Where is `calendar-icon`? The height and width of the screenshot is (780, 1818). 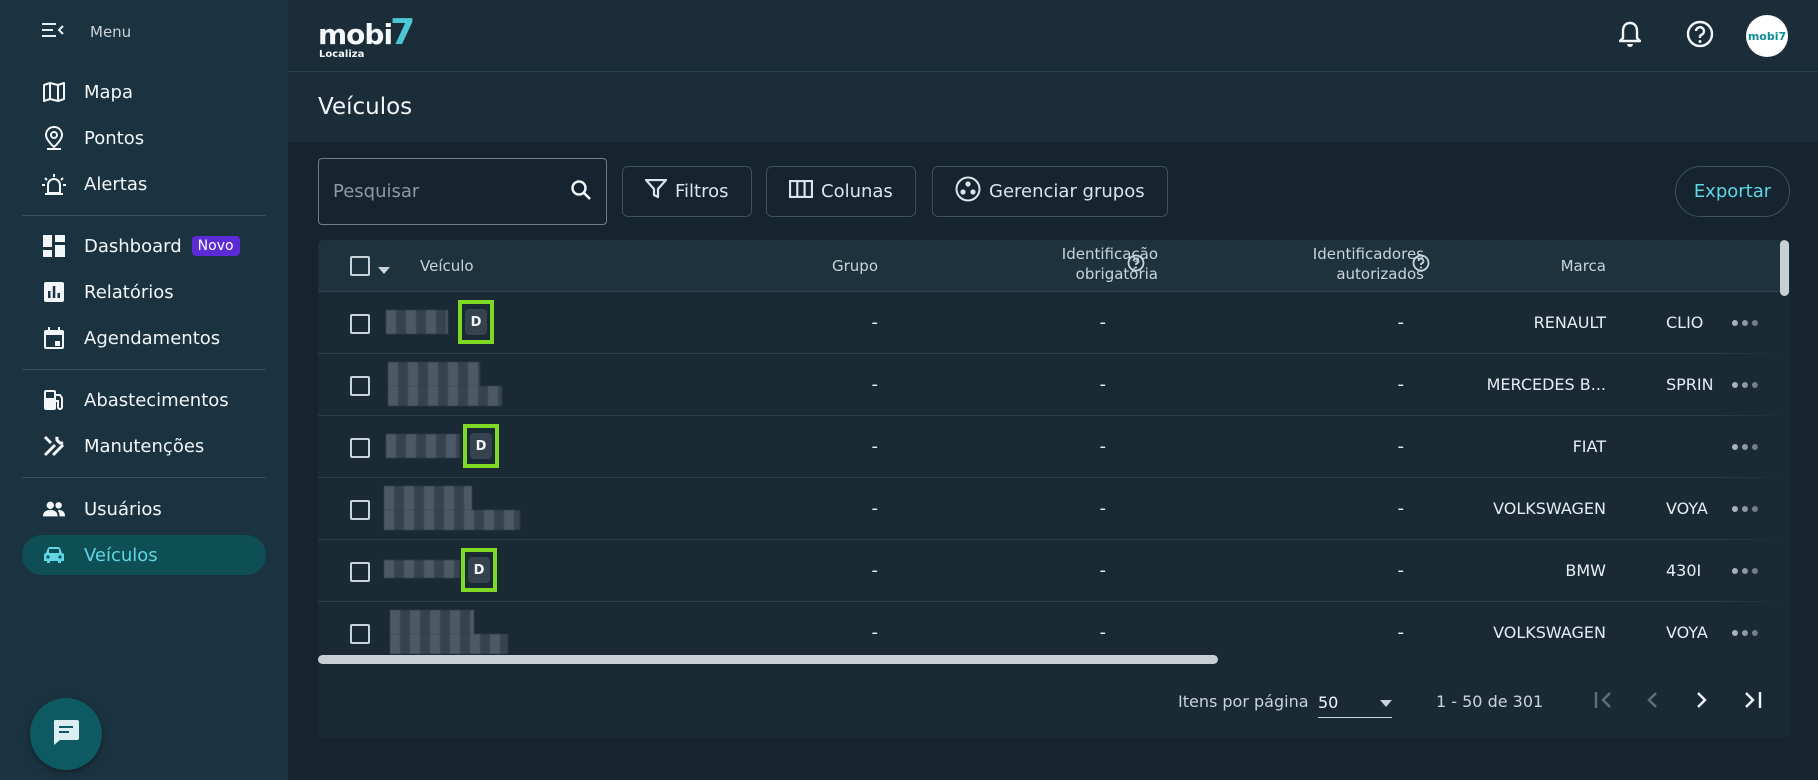
calendar-icon is located at coordinates (54, 338).